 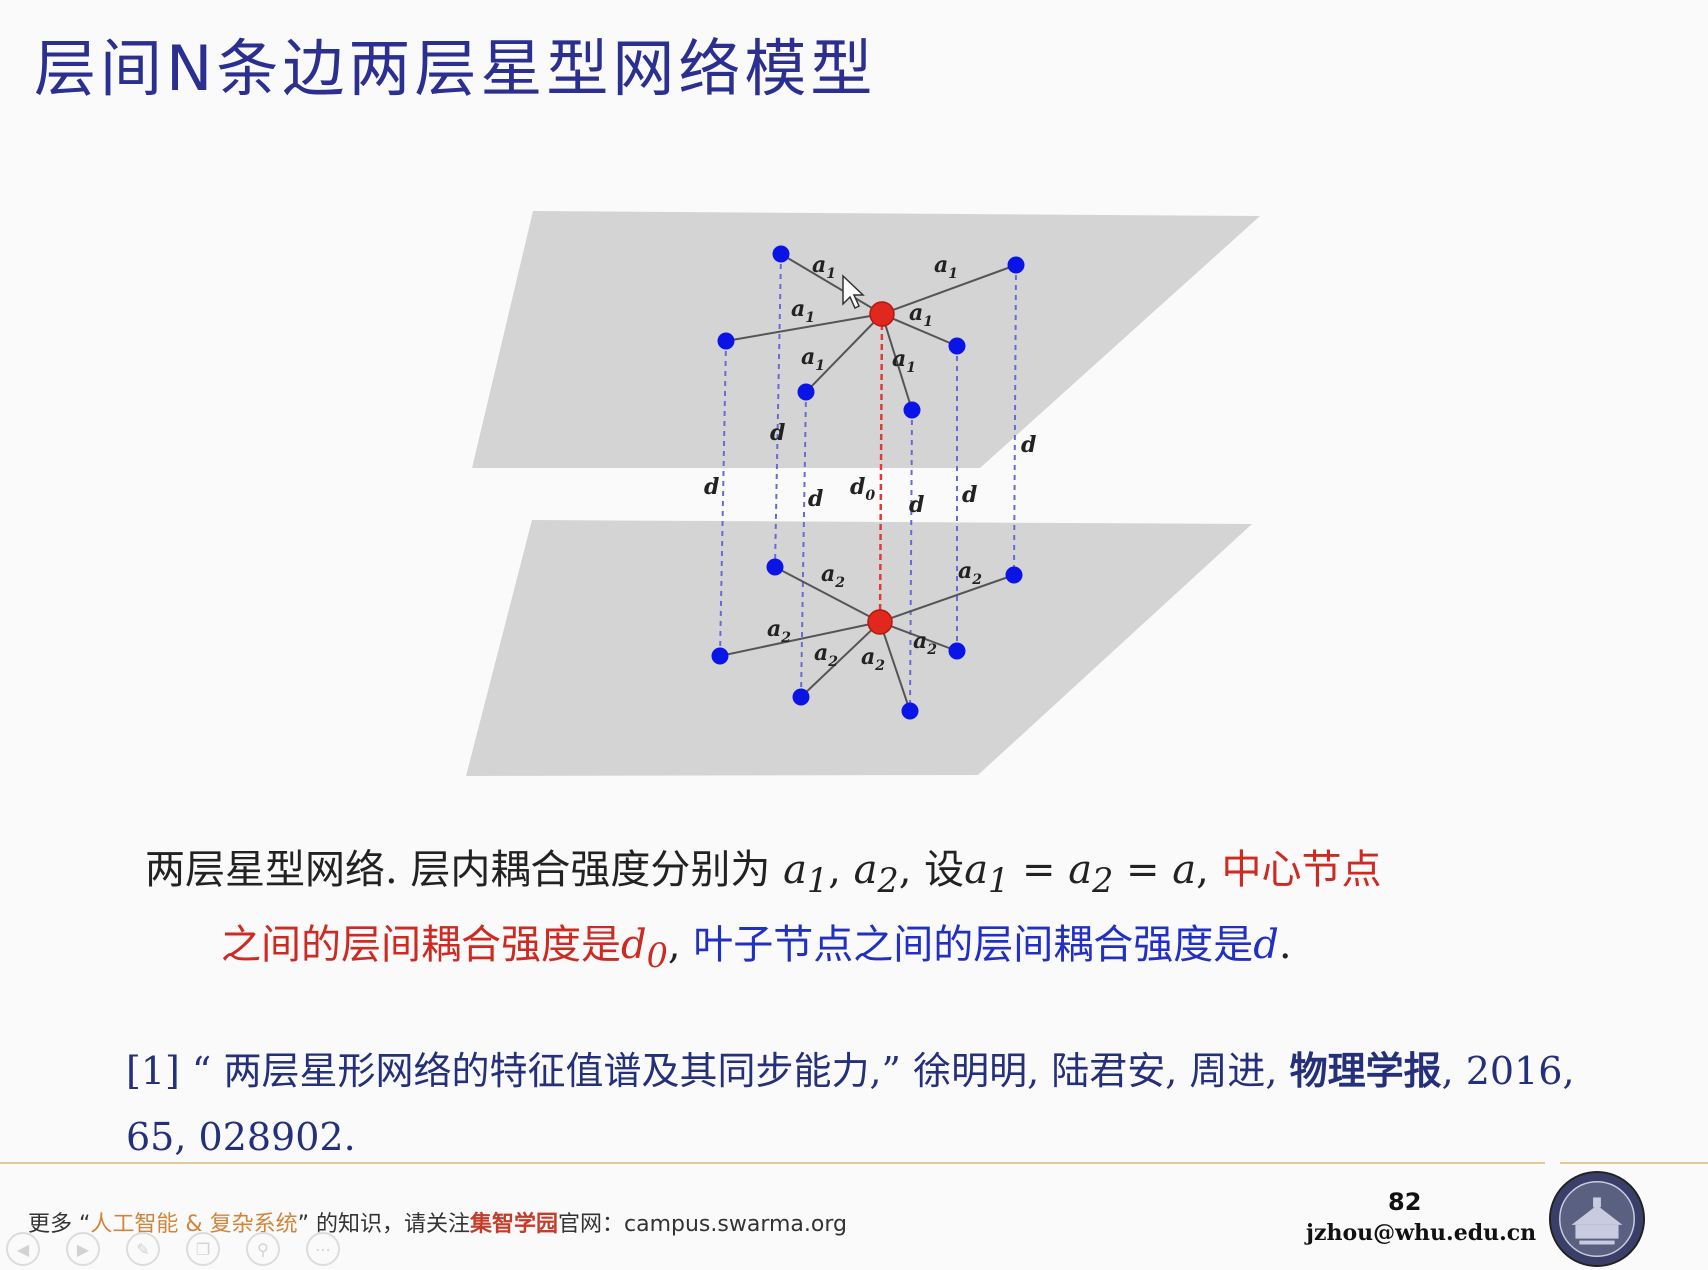 I want to click on author-email: jzhou@whu.edu.cn, so click(x=1421, y=1233).